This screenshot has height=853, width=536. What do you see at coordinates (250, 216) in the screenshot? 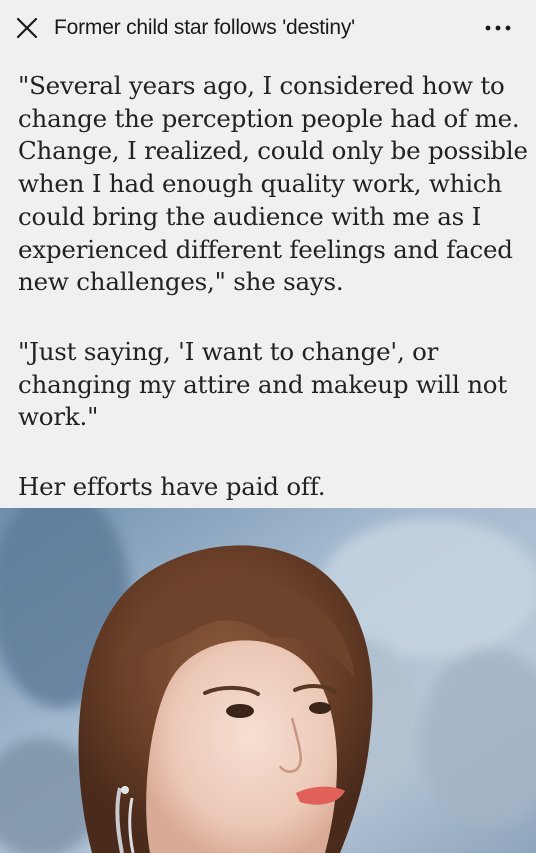
I see `text-line: could bring the audience with me as I` at bounding box center [250, 216].